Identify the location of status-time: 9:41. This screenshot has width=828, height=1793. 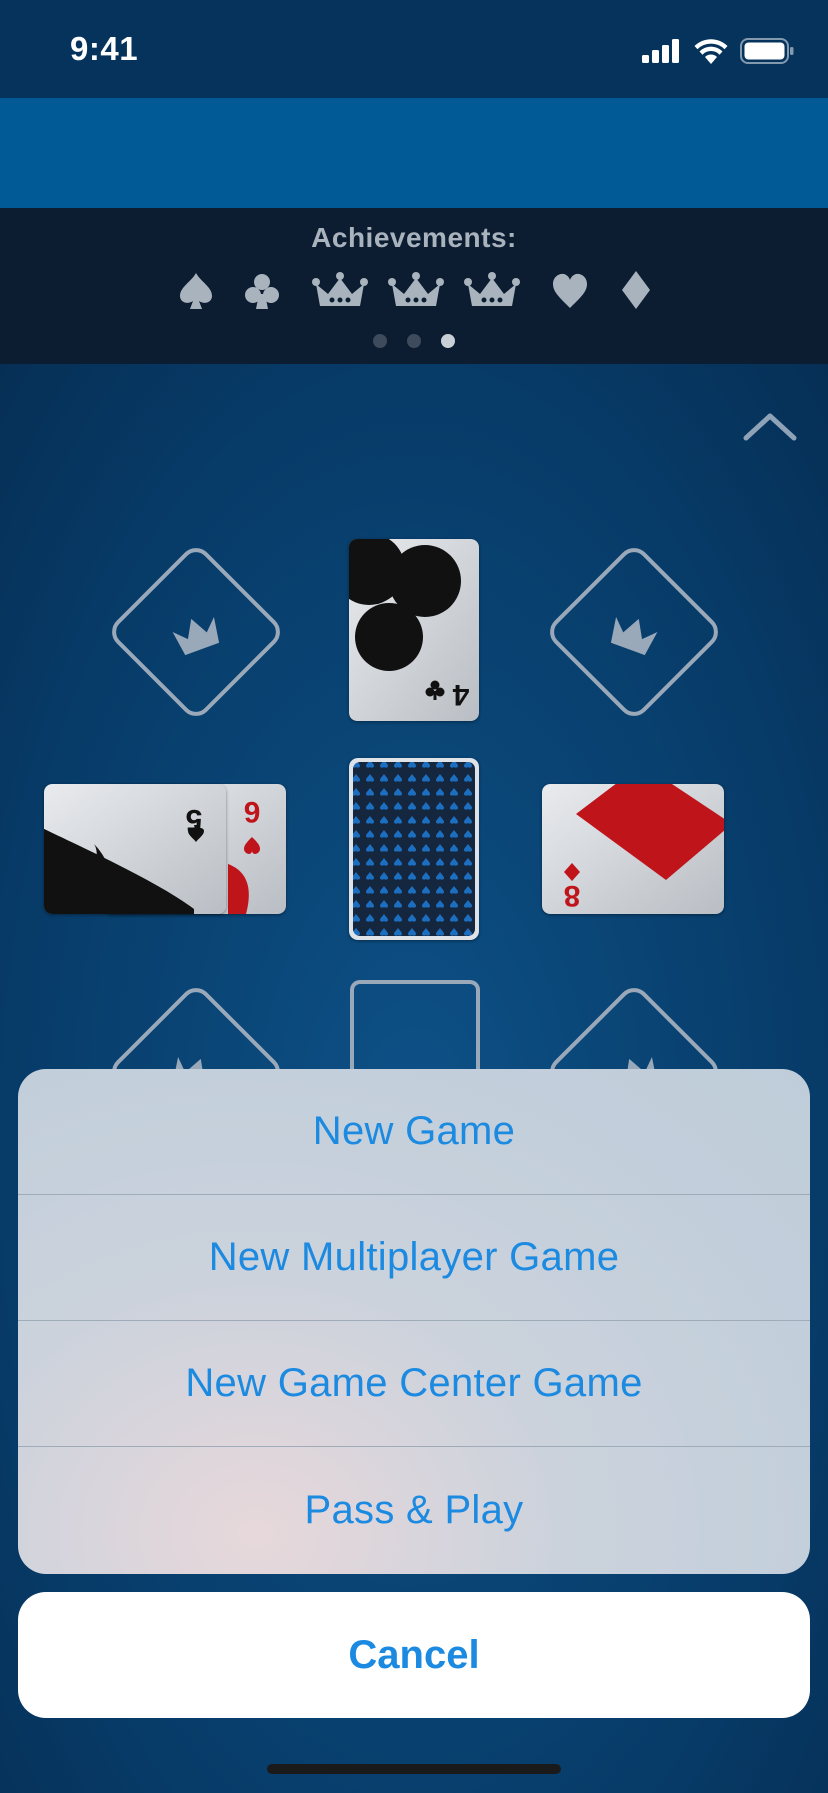
(104, 48).